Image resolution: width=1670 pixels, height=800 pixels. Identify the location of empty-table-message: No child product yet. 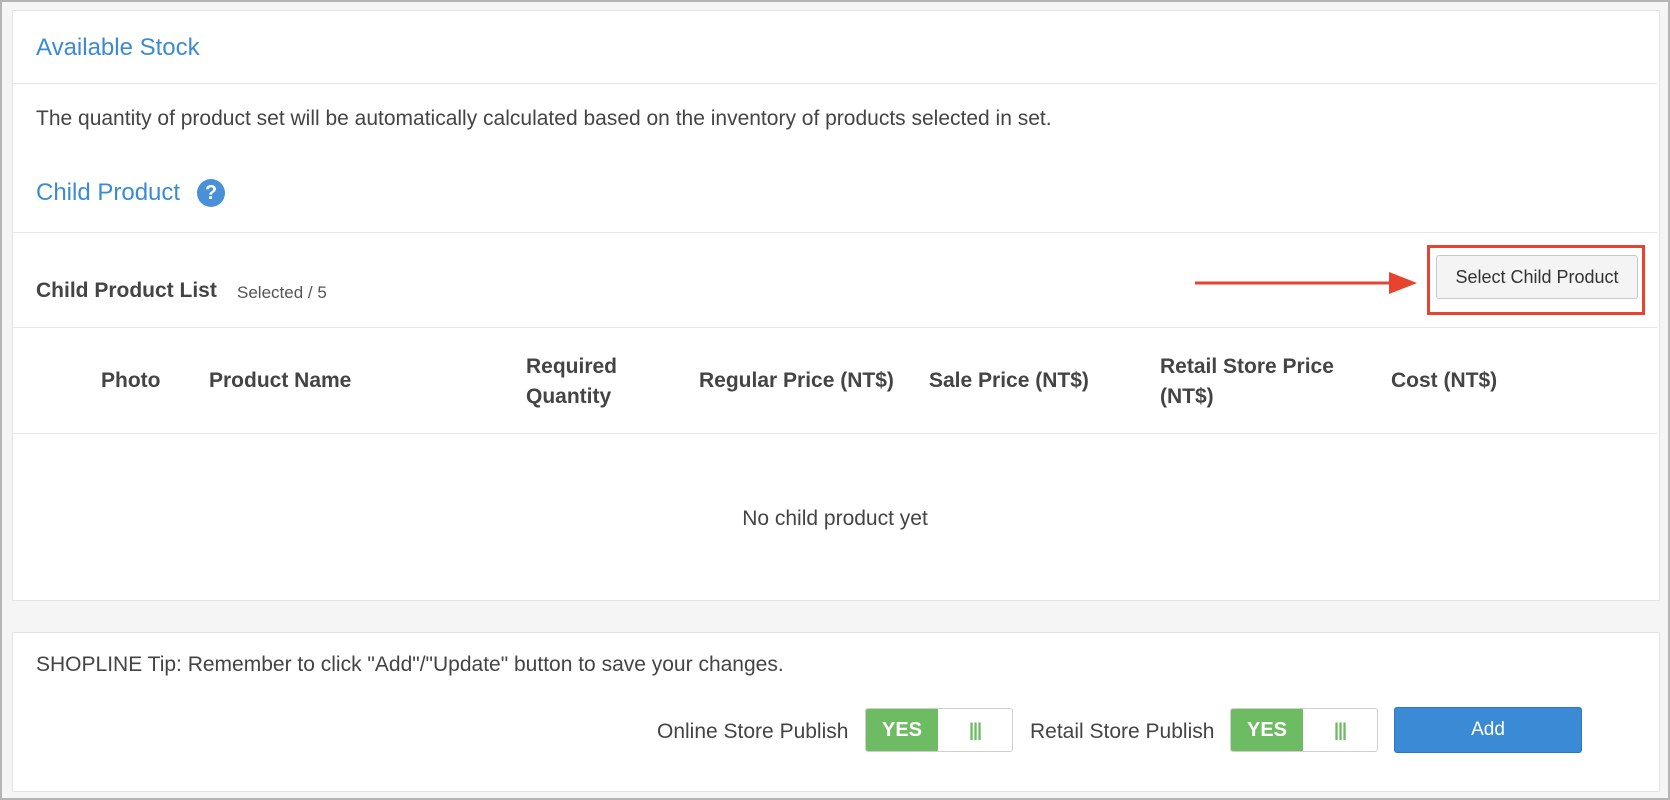
(835, 518).